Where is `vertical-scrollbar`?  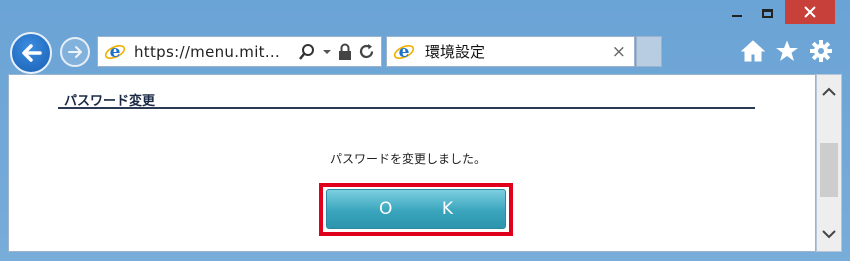
vertical-scrollbar is located at coordinates (829, 163).